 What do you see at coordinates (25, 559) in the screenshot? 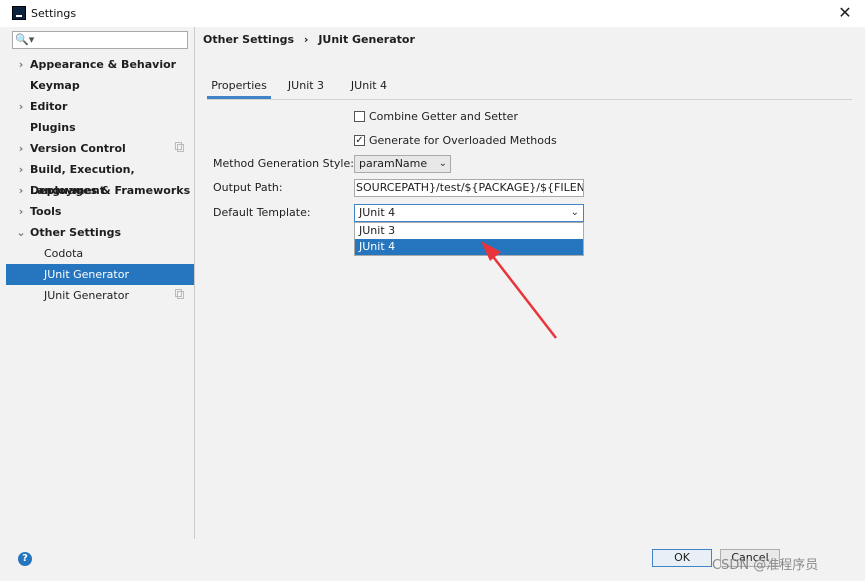
I see `help-icon: ?` at bounding box center [25, 559].